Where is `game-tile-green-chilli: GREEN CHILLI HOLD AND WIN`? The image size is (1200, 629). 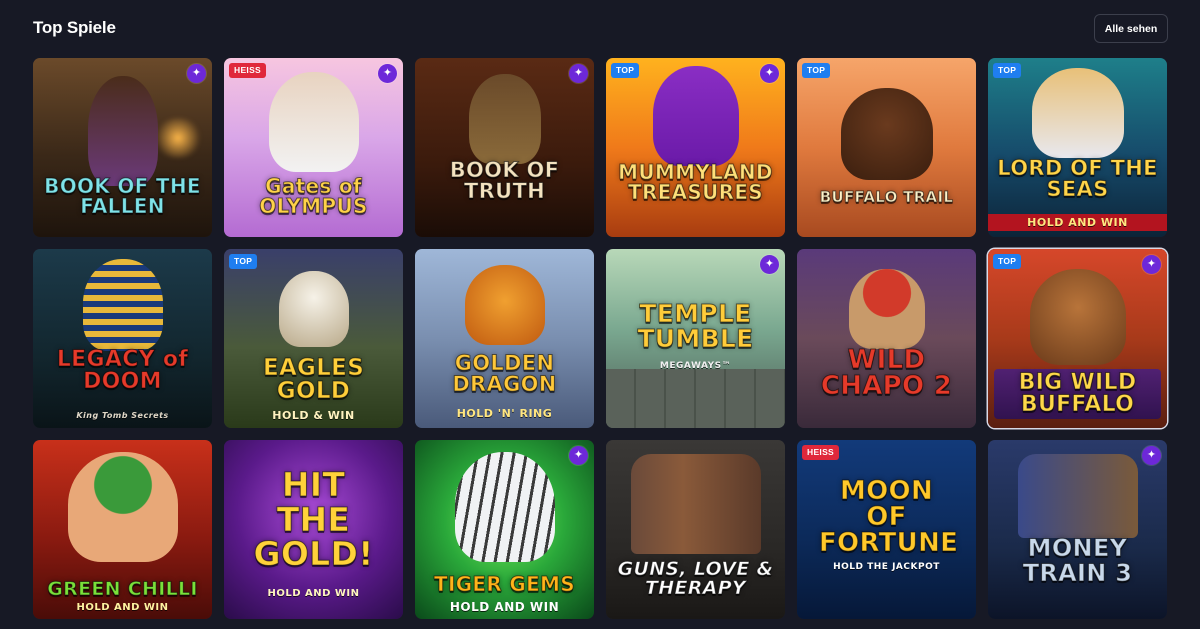 game-tile-green-chilli: GREEN CHILLI HOLD AND WIN is located at coordinates (122, 529).